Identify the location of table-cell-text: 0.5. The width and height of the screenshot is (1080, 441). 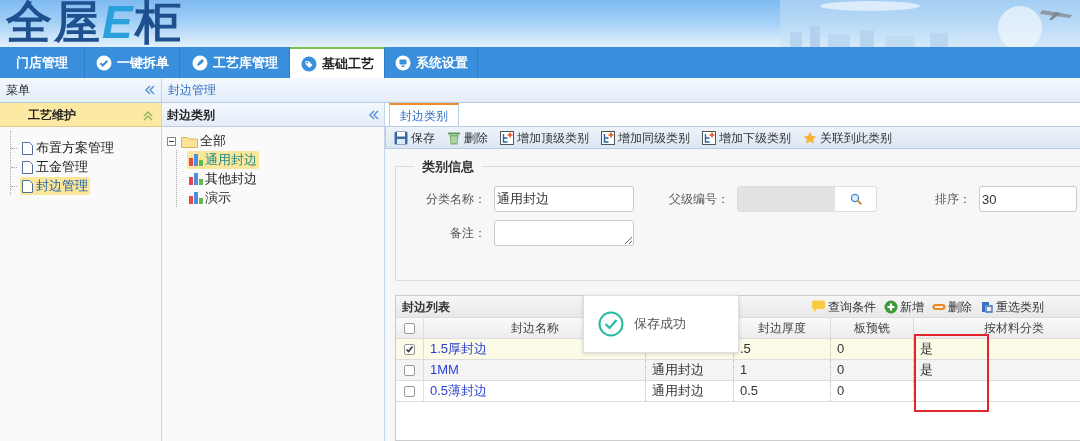
(749, 391).